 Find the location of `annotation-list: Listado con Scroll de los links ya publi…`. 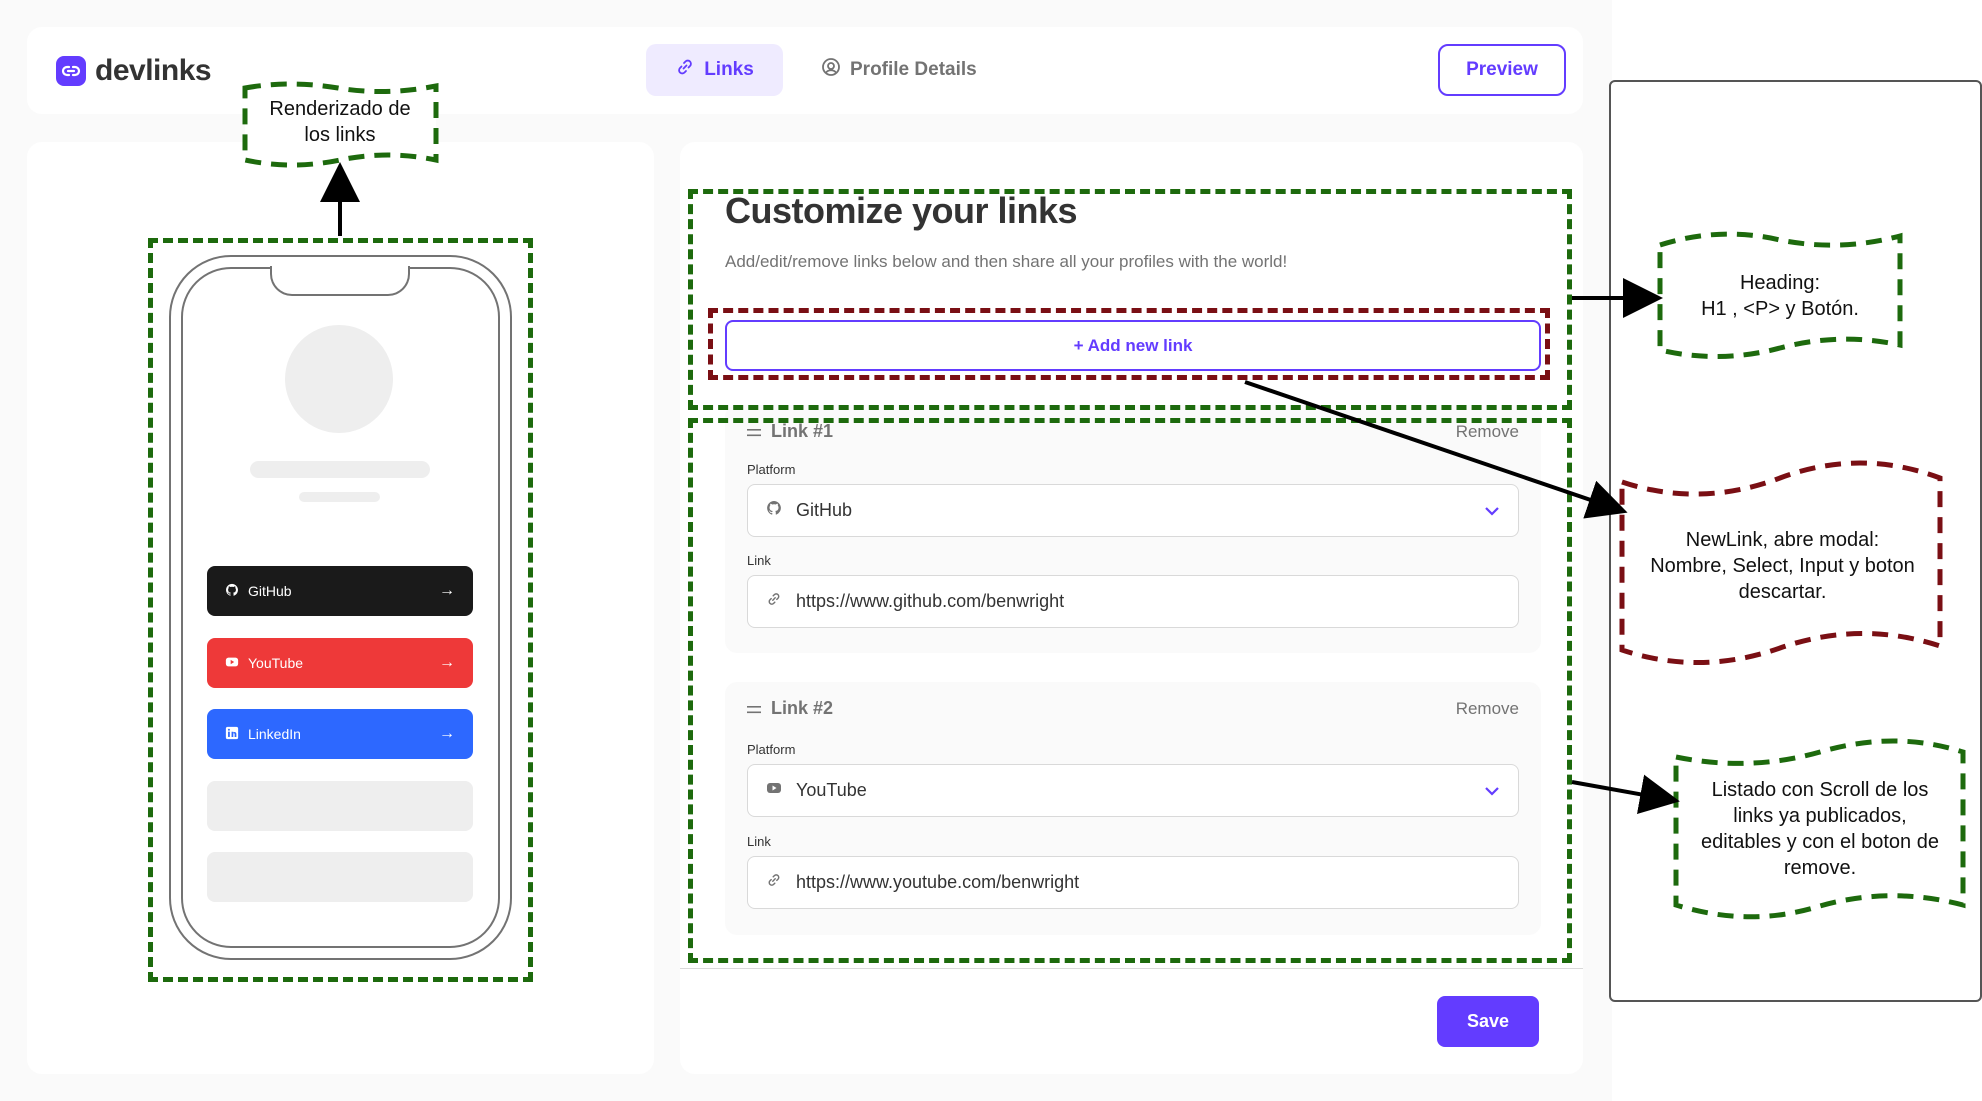

annotation-list: Listado con Scroll de los links ya publi… is located at coordinates (1820, 829).